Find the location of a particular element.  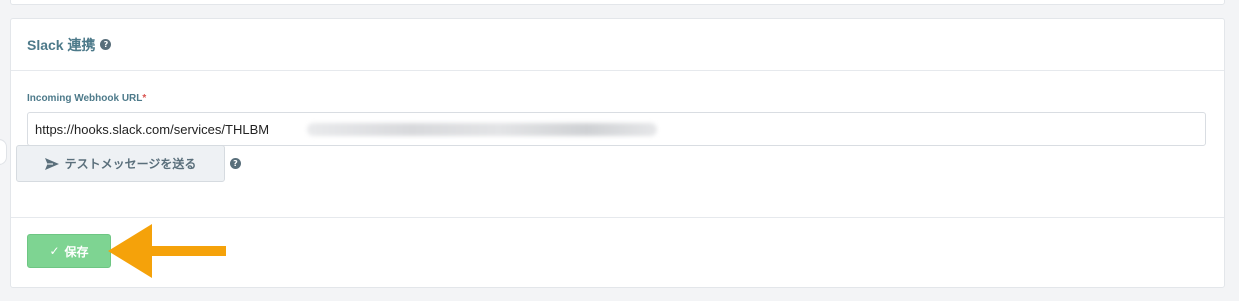

annotation-arrow-icon is located at coordinates (167, 251).